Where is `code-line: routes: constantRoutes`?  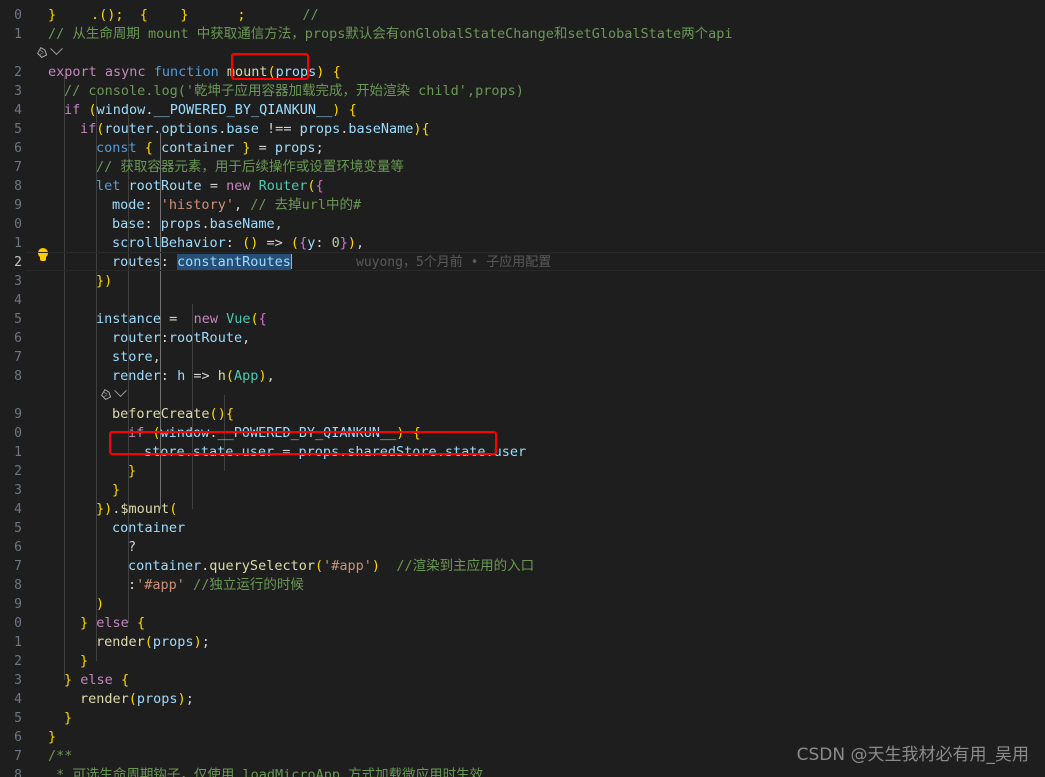
code-line: routes: constantRoutes is located at coordinates (202, 262).